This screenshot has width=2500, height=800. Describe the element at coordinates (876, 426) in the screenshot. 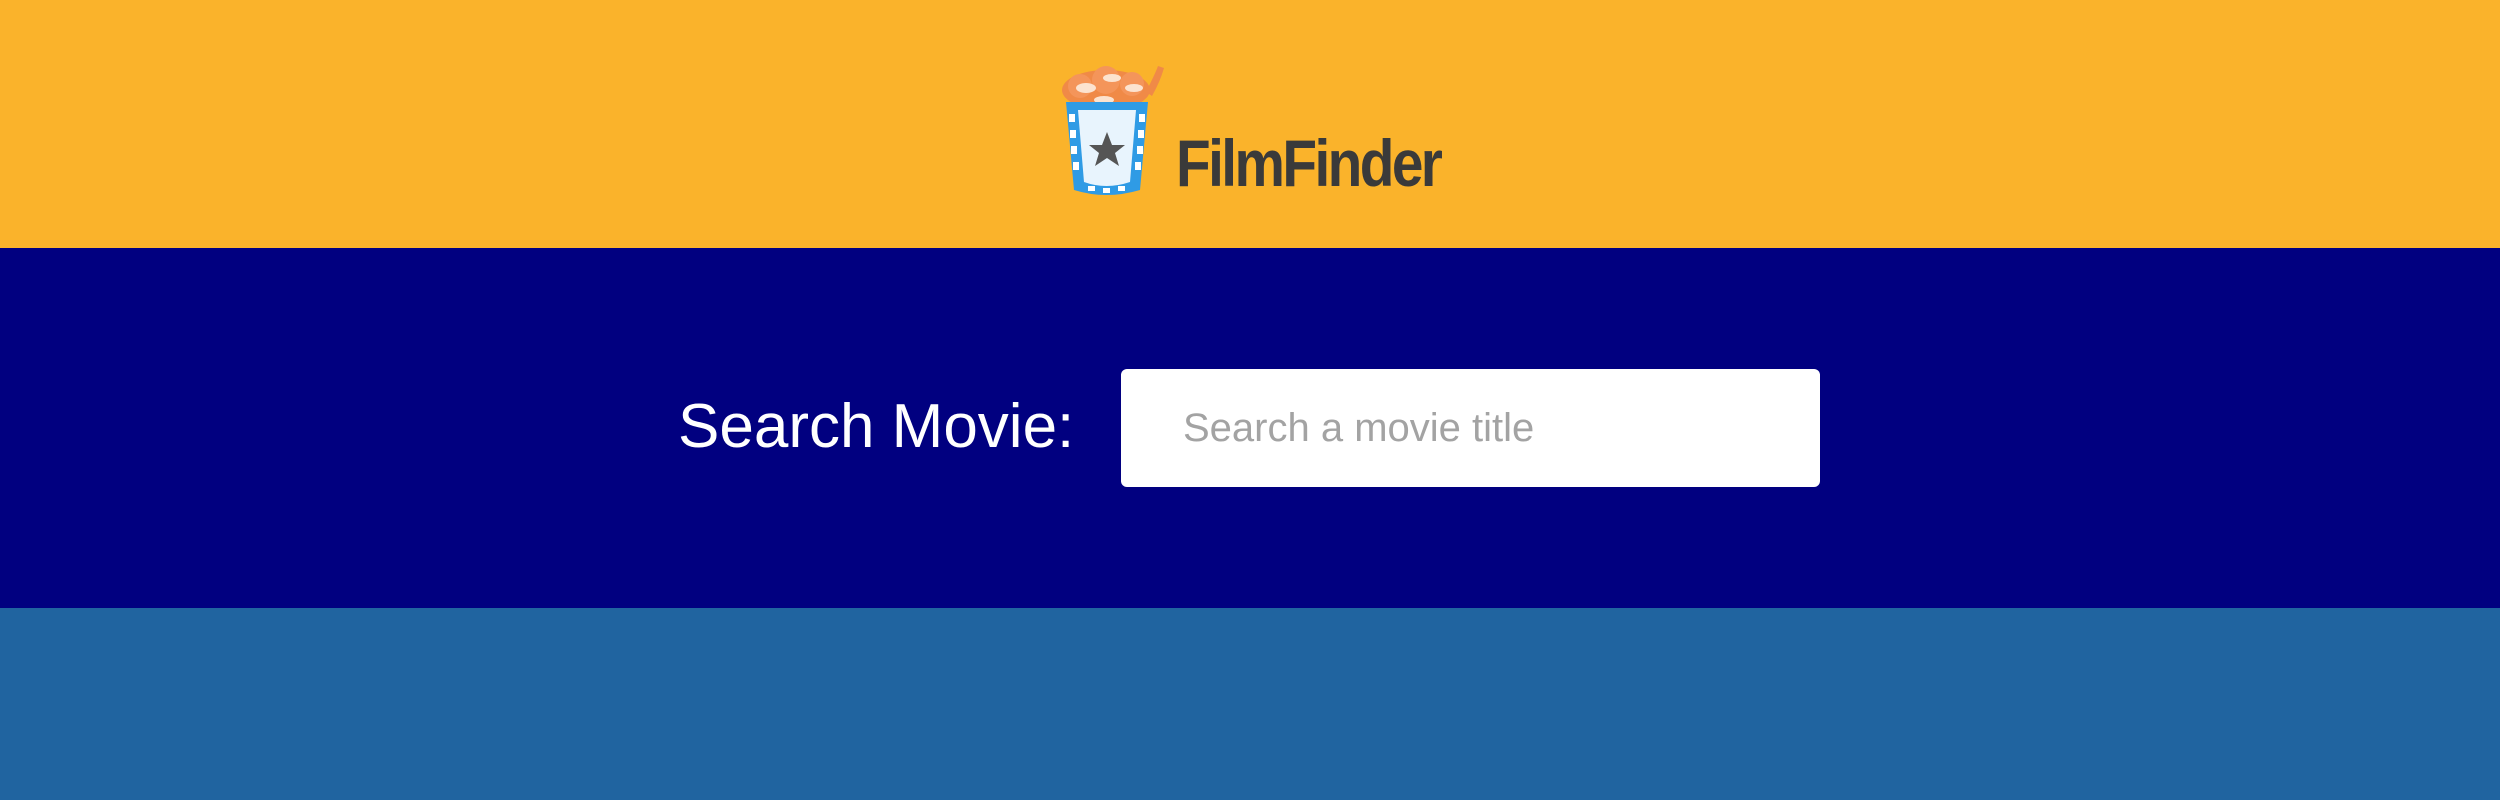

I see `search-label: Search Movie:` at that location.